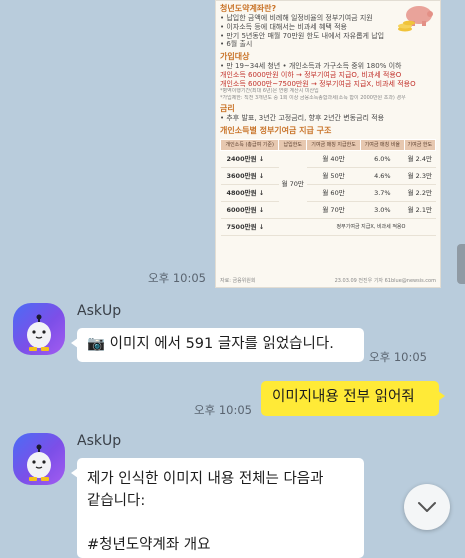 The height and width of the screenshot is (558, 465). What do you see at coordinates (334, 144) in the screenshot?
I see `table-header: 기여금 매칭 지급한도` at bounding box center [334, 144].